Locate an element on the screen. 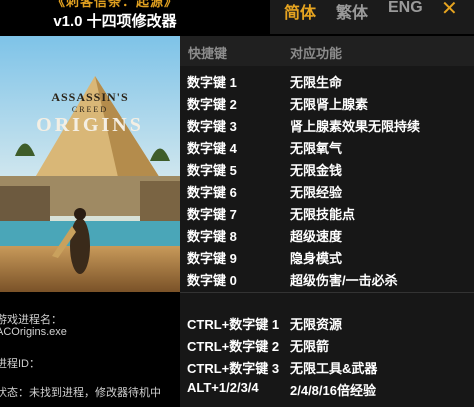 This screenshot has height=407, width=474. table-row: 数字键 1 无限生命 is located at coordinates (327, 80).